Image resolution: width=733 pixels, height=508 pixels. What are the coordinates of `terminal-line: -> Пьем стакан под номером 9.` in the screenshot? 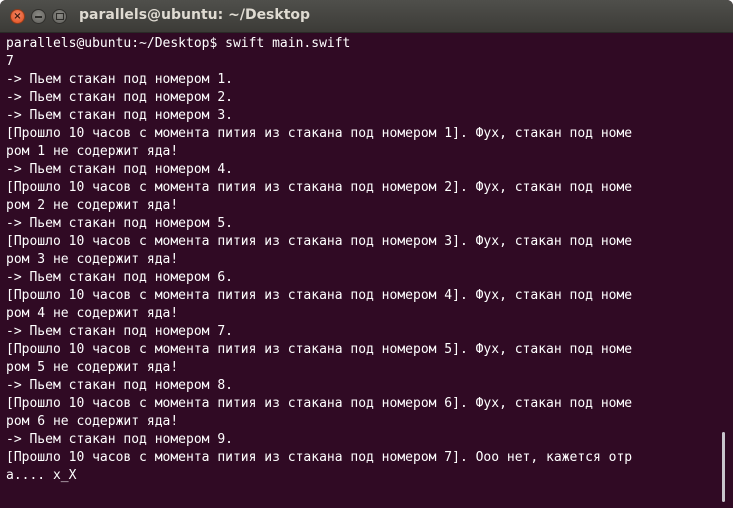 It's located at (119, 439).